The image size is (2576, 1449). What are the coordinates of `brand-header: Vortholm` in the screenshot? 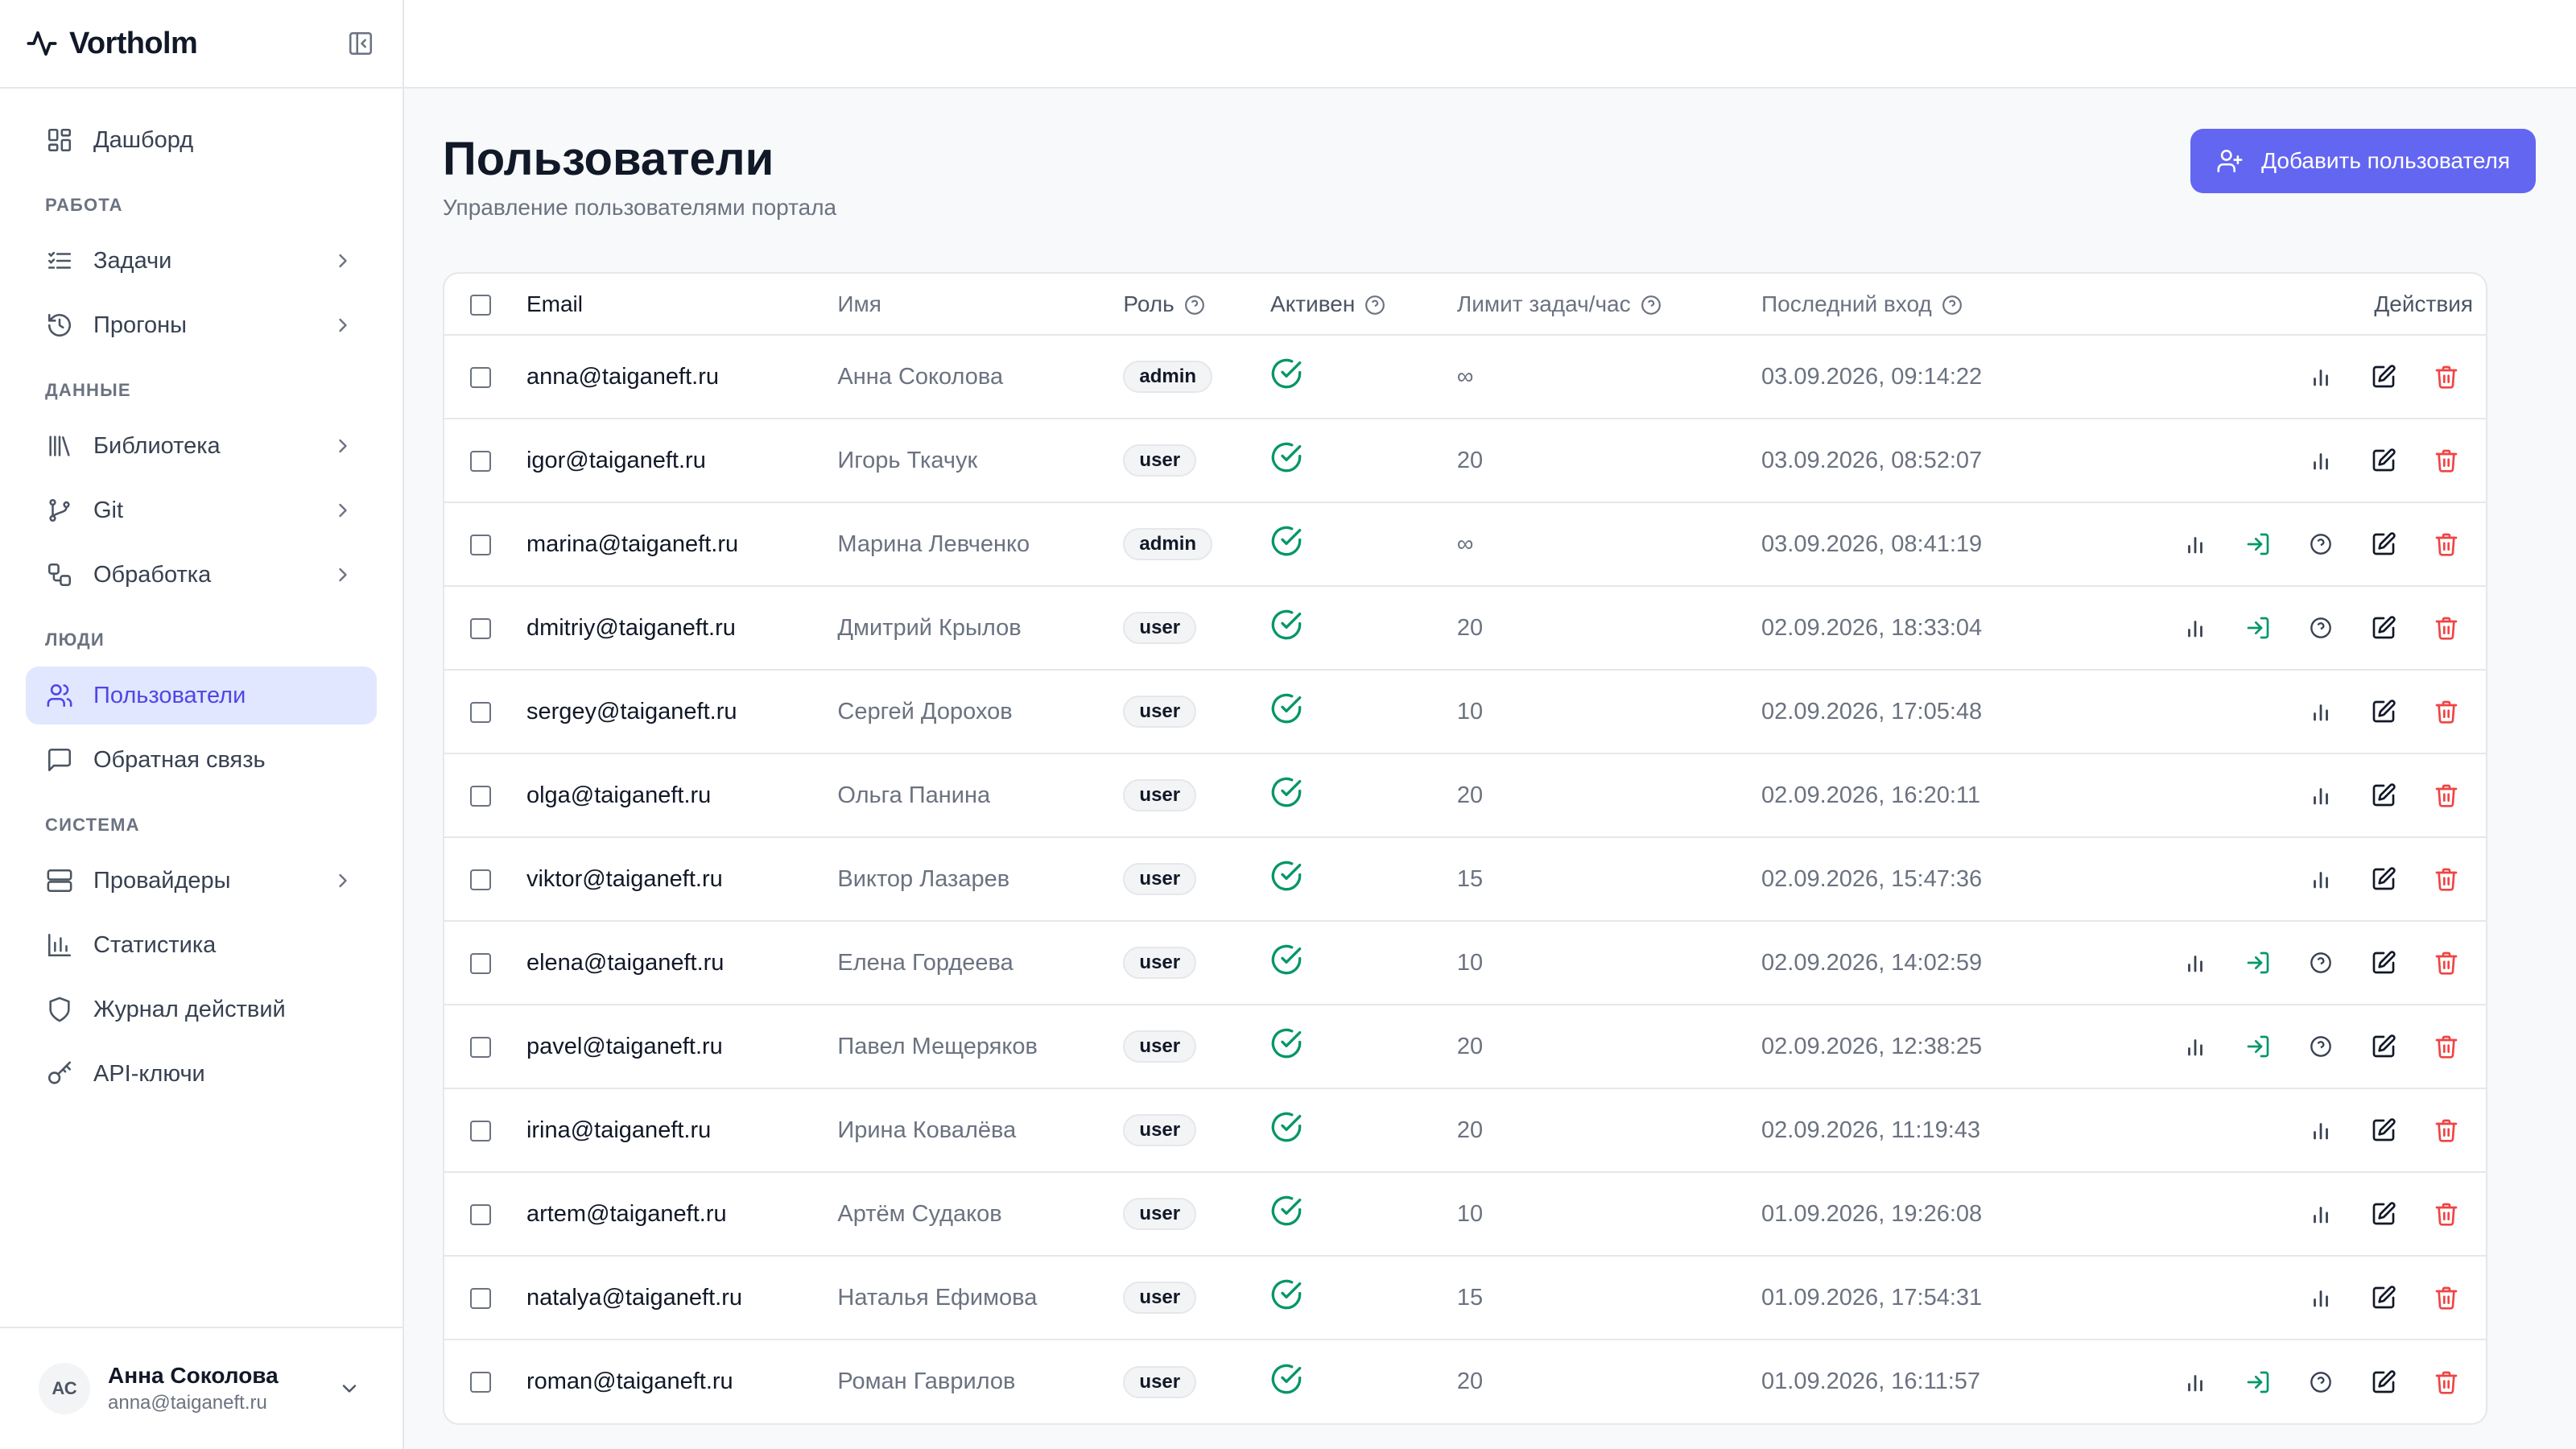 It's located at (201, 44).